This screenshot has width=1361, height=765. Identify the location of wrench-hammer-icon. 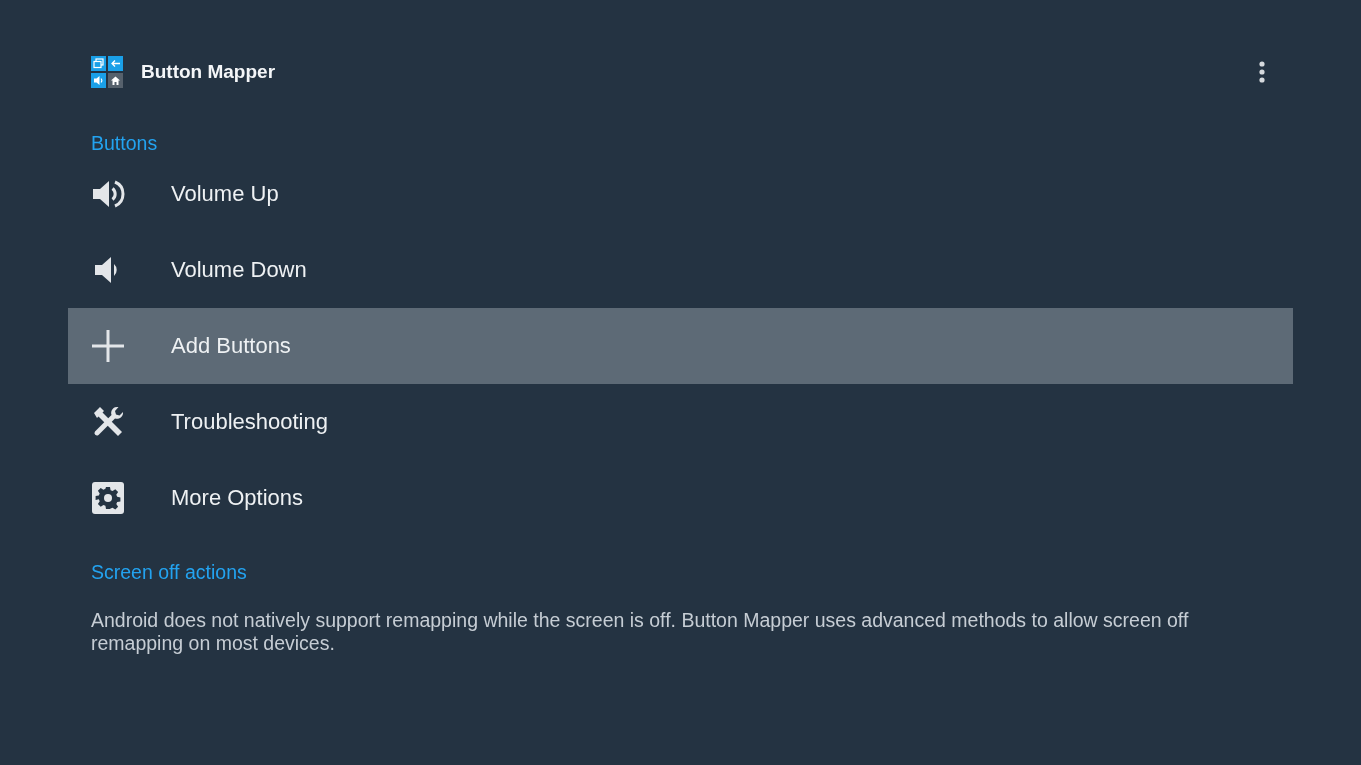
(108, 422).